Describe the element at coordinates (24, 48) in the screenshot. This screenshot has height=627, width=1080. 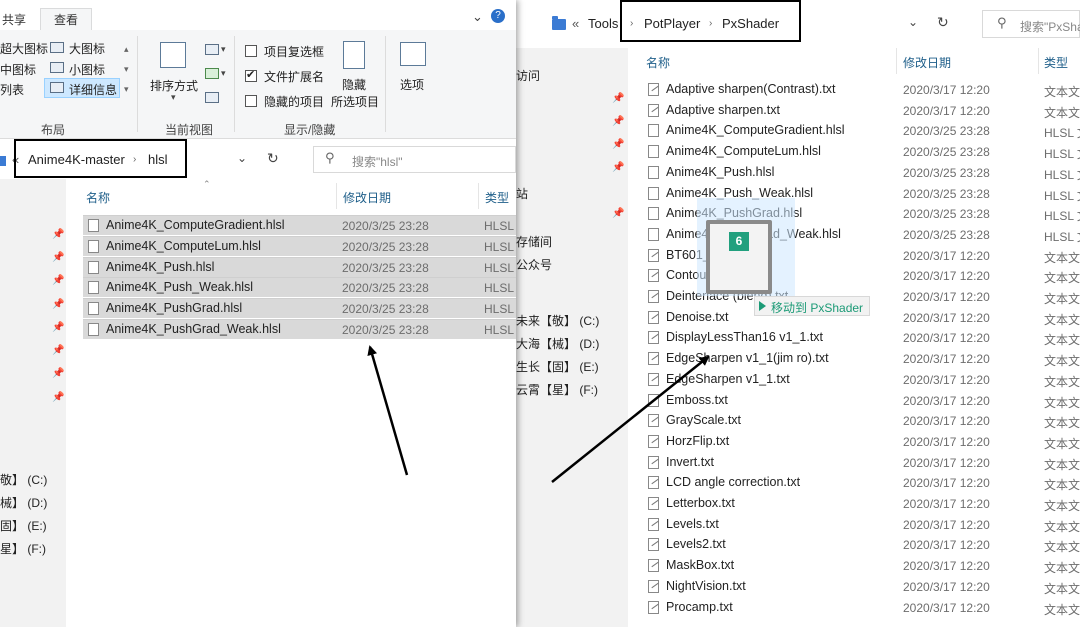
I see `layout-extra-large: 超大图标` at that location.